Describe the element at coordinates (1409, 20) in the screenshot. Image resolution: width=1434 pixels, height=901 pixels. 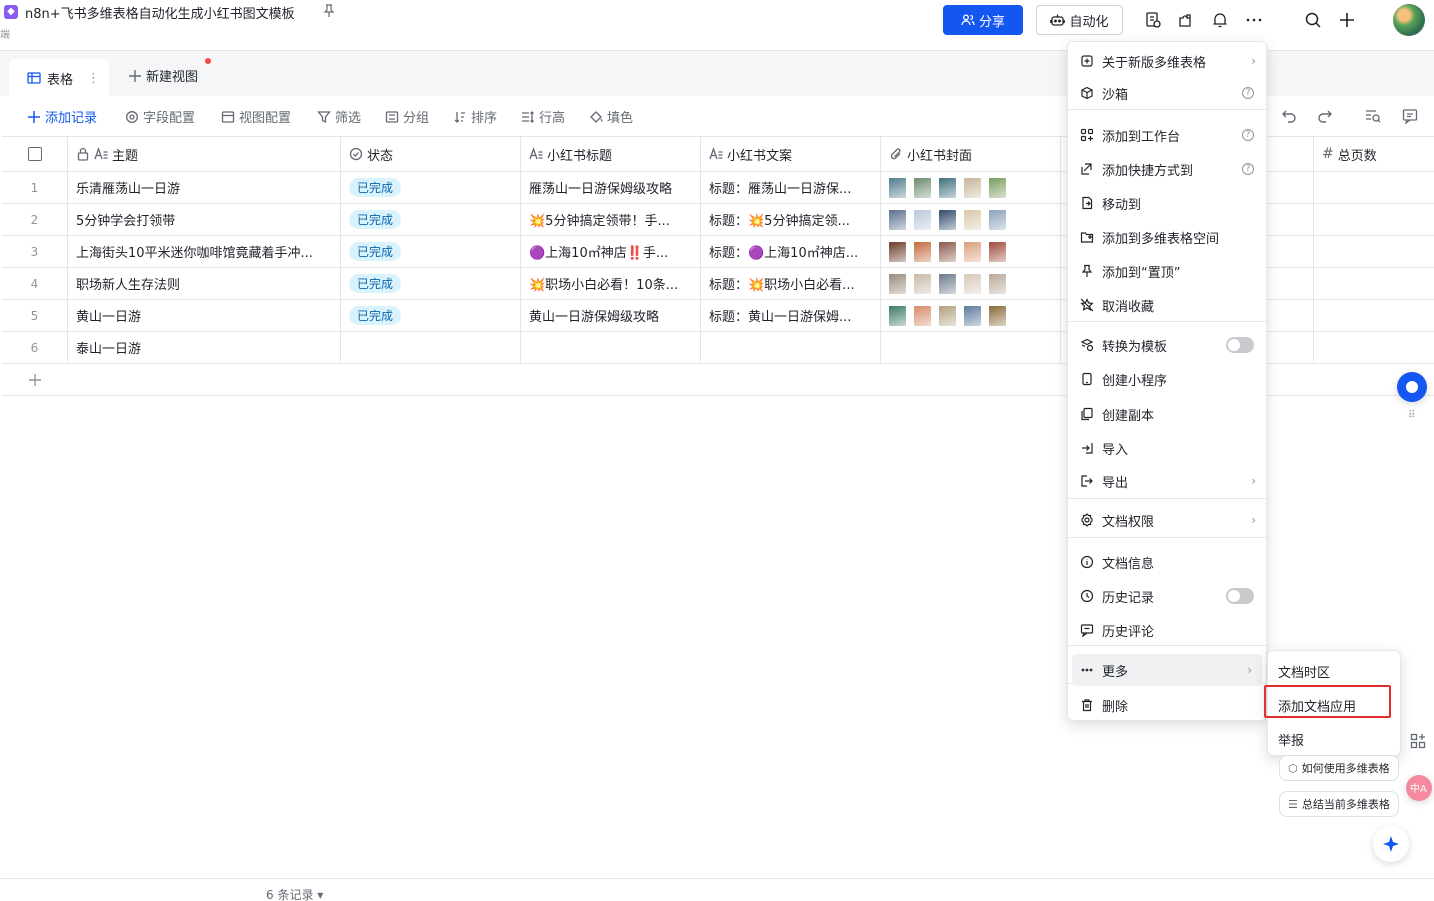
I see `avatar` at that location.